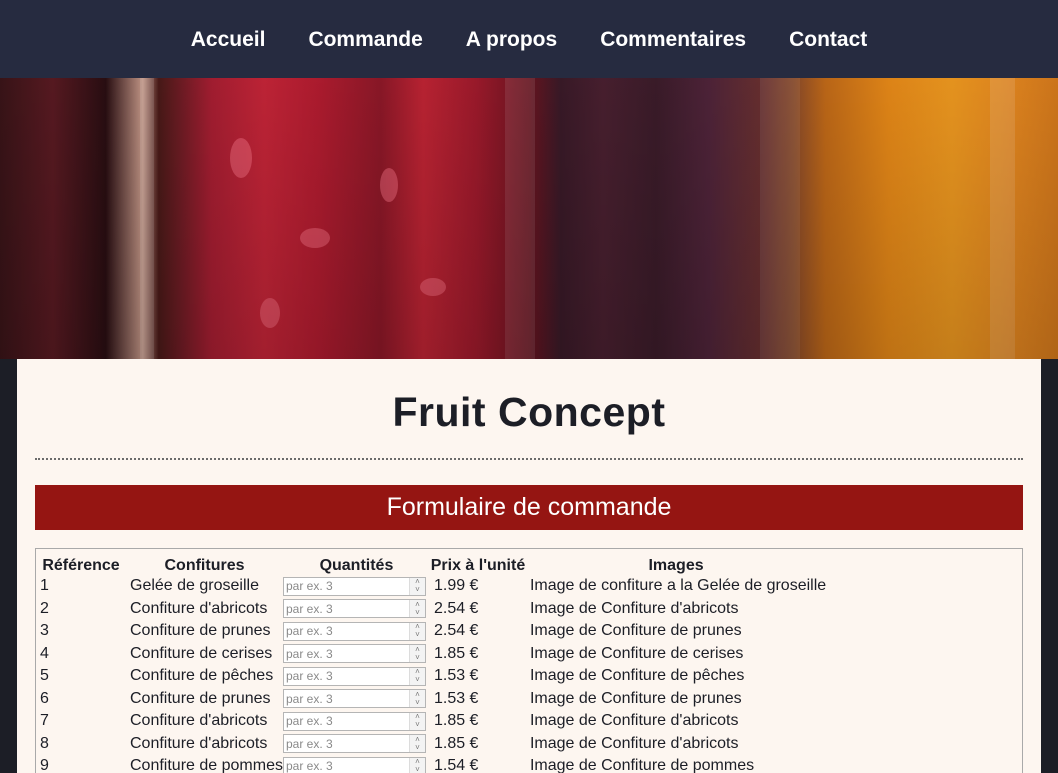  What do you see at coordinates (81, 565) in the screenshot?
I see `header-reference: Référence` at bounding box center [81, 565].